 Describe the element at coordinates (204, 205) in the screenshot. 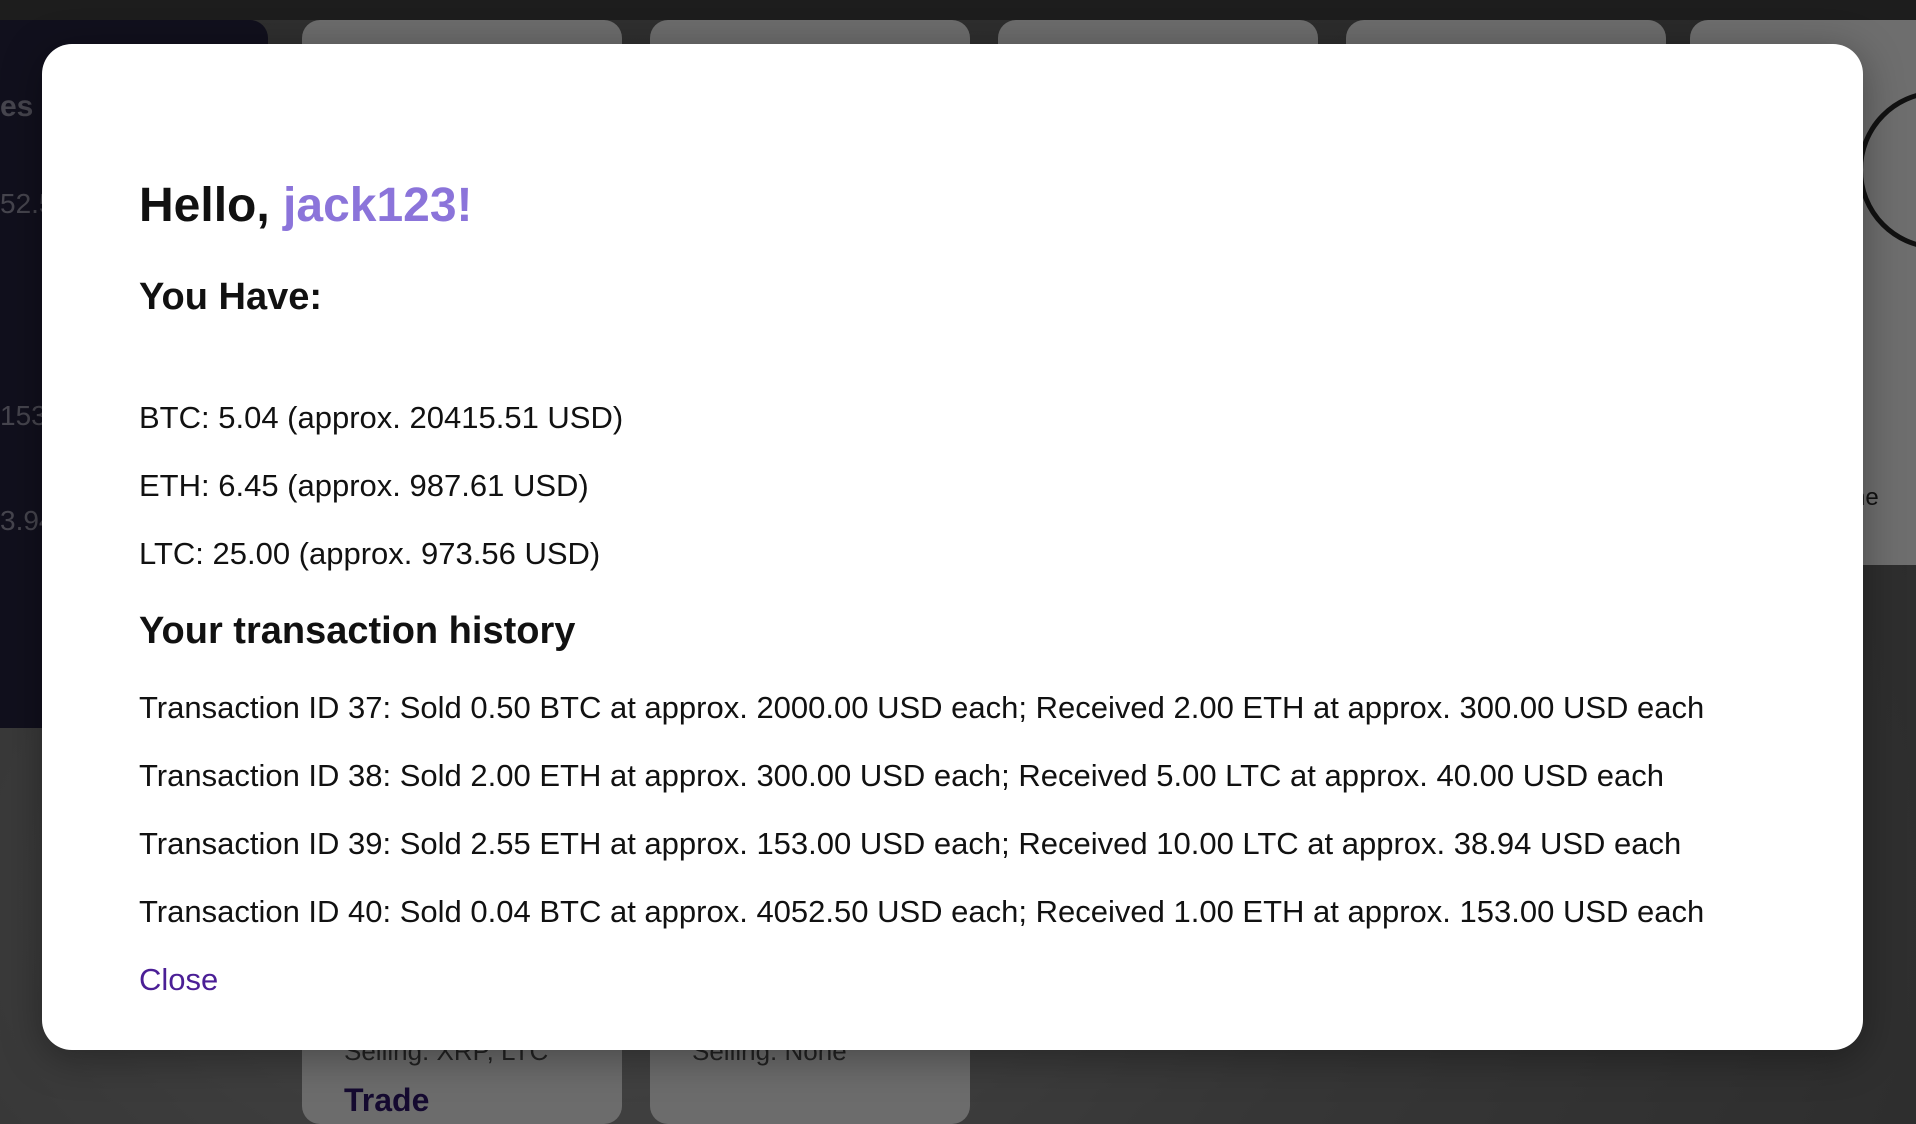

I see `greeting-prefix: Hello,` at that location.